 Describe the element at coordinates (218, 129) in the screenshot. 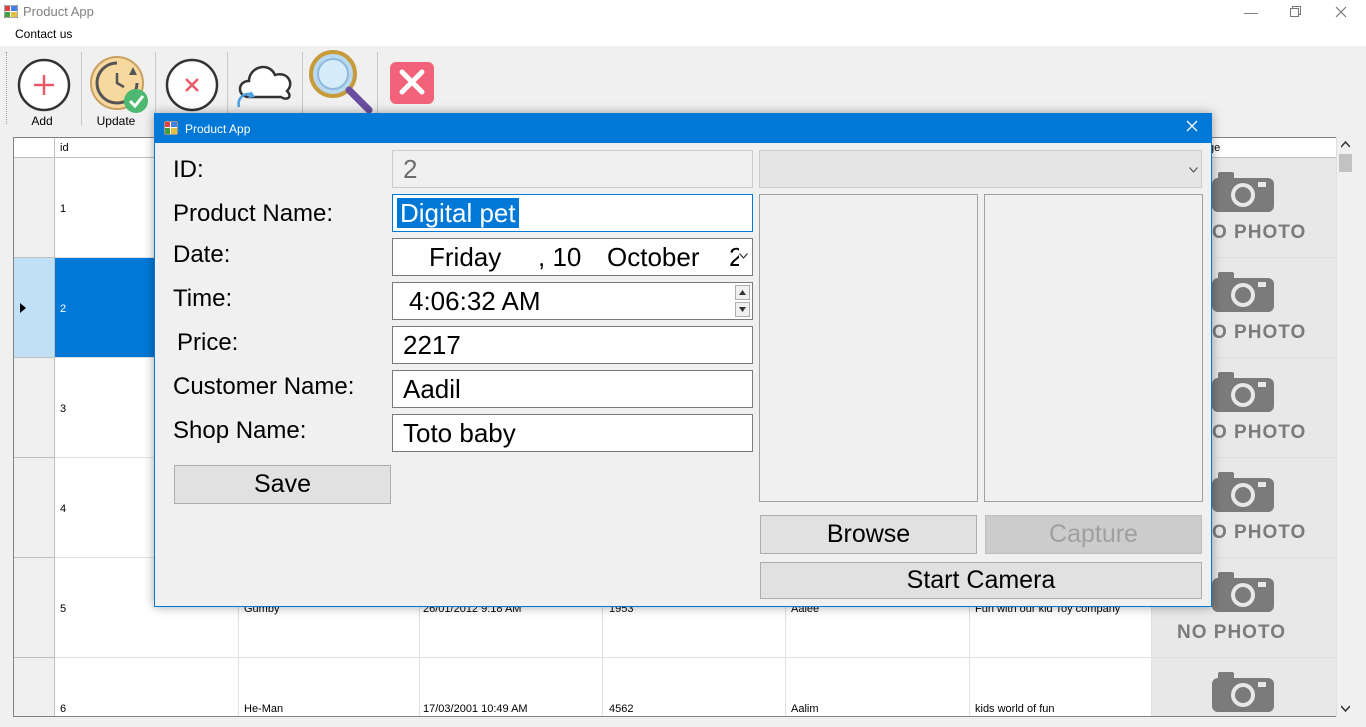

I see `dialog-title: Product App` at that location.